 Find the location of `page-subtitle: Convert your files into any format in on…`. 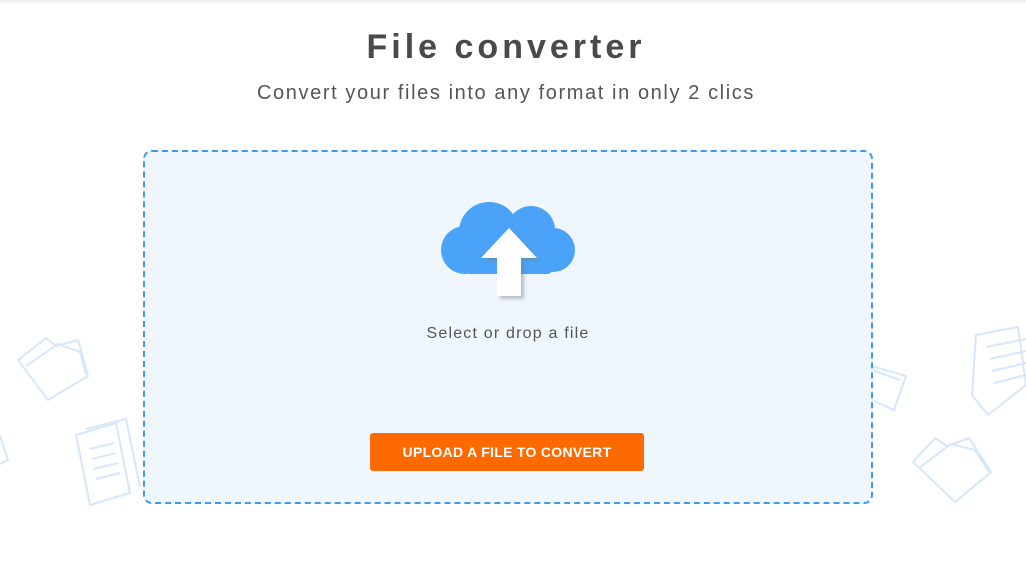

page-subtitle: Convert your files into any format in on… is located at coordinates (506, 93).